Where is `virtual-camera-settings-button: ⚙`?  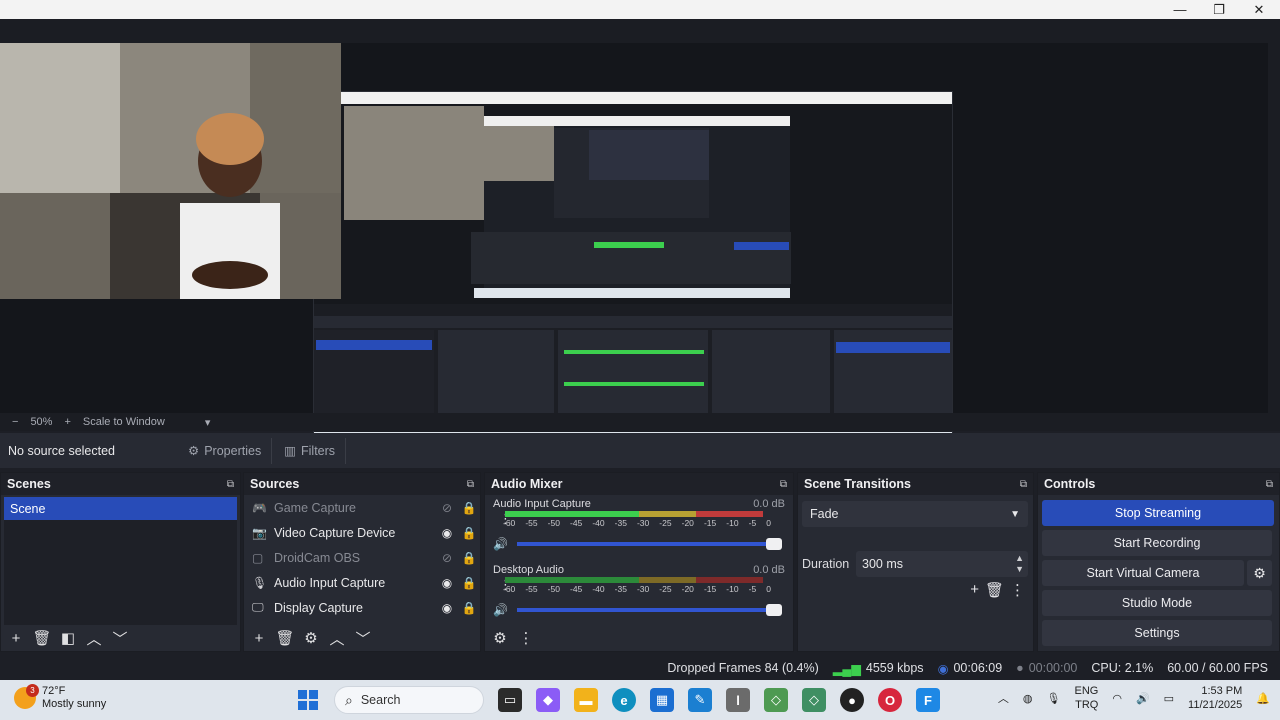
virtual-camera-settings-button: ⚙ is located at coordinates (1259, 573).